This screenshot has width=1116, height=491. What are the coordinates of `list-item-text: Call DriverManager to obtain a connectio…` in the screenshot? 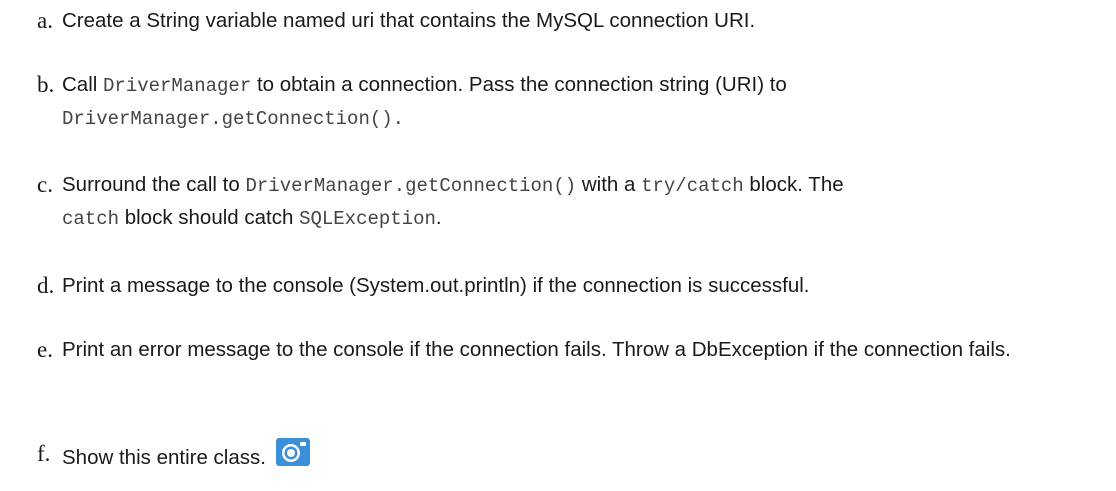 It's located at (584, 102).